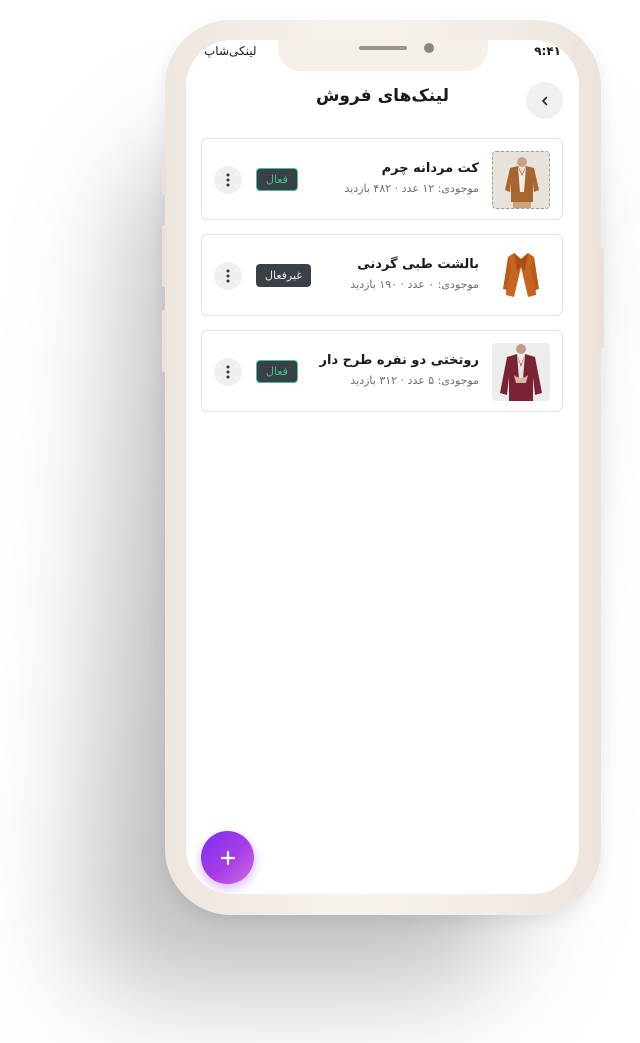 This screenshot has height=1043, width=640. I want to click on burgundy-blazer-image, so click(521, 372).